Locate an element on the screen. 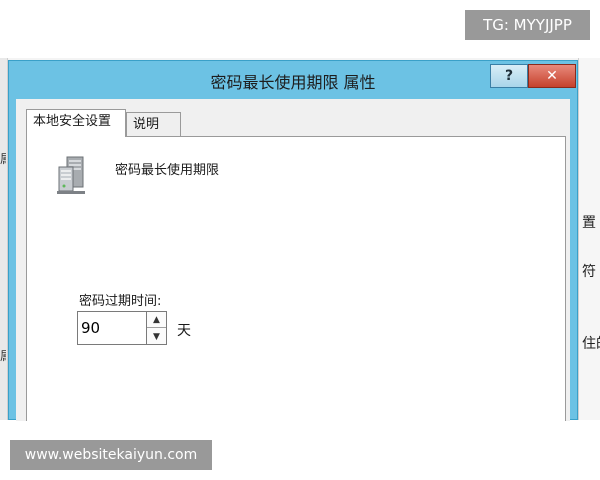 The image size is (600, 480). days-spinner: ▲ ▼ is located at coordinates (157, 328).